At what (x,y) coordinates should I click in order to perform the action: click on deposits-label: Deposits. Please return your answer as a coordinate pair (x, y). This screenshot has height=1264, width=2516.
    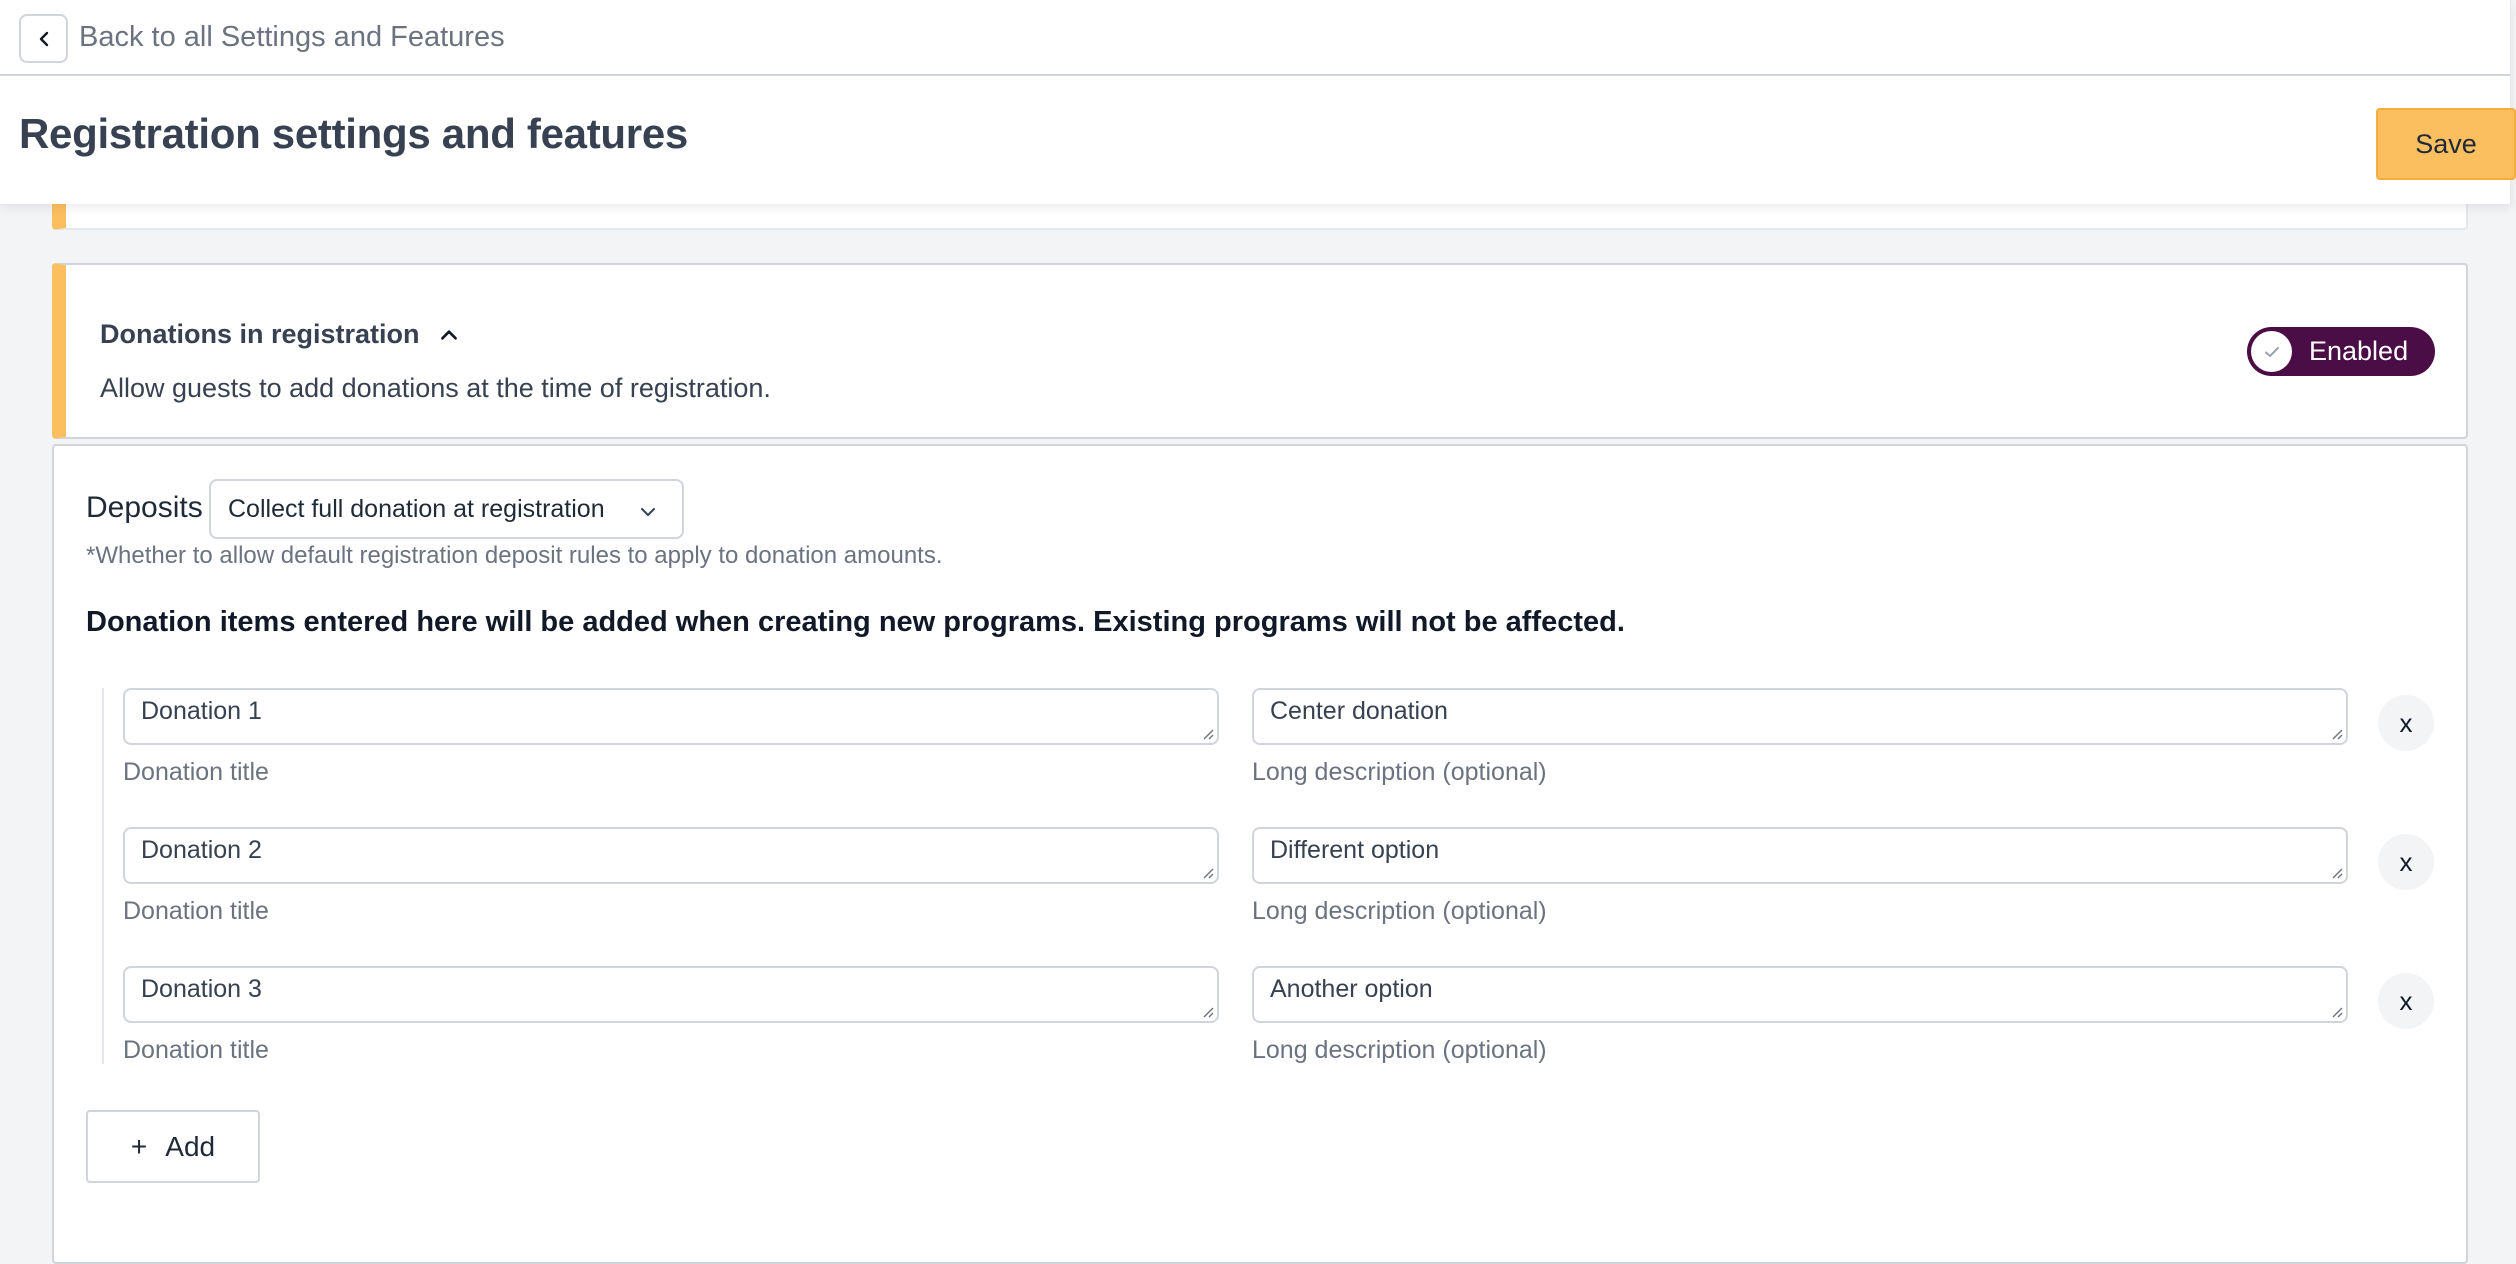
    Looking at the image, I should click on (144, 507).